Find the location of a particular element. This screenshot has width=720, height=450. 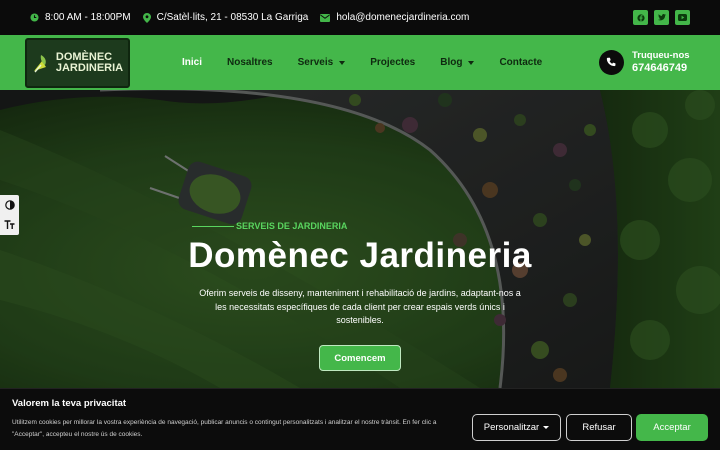

phone-cta: Truqueu-nos 674646749 is located at coordinates (644, 62).